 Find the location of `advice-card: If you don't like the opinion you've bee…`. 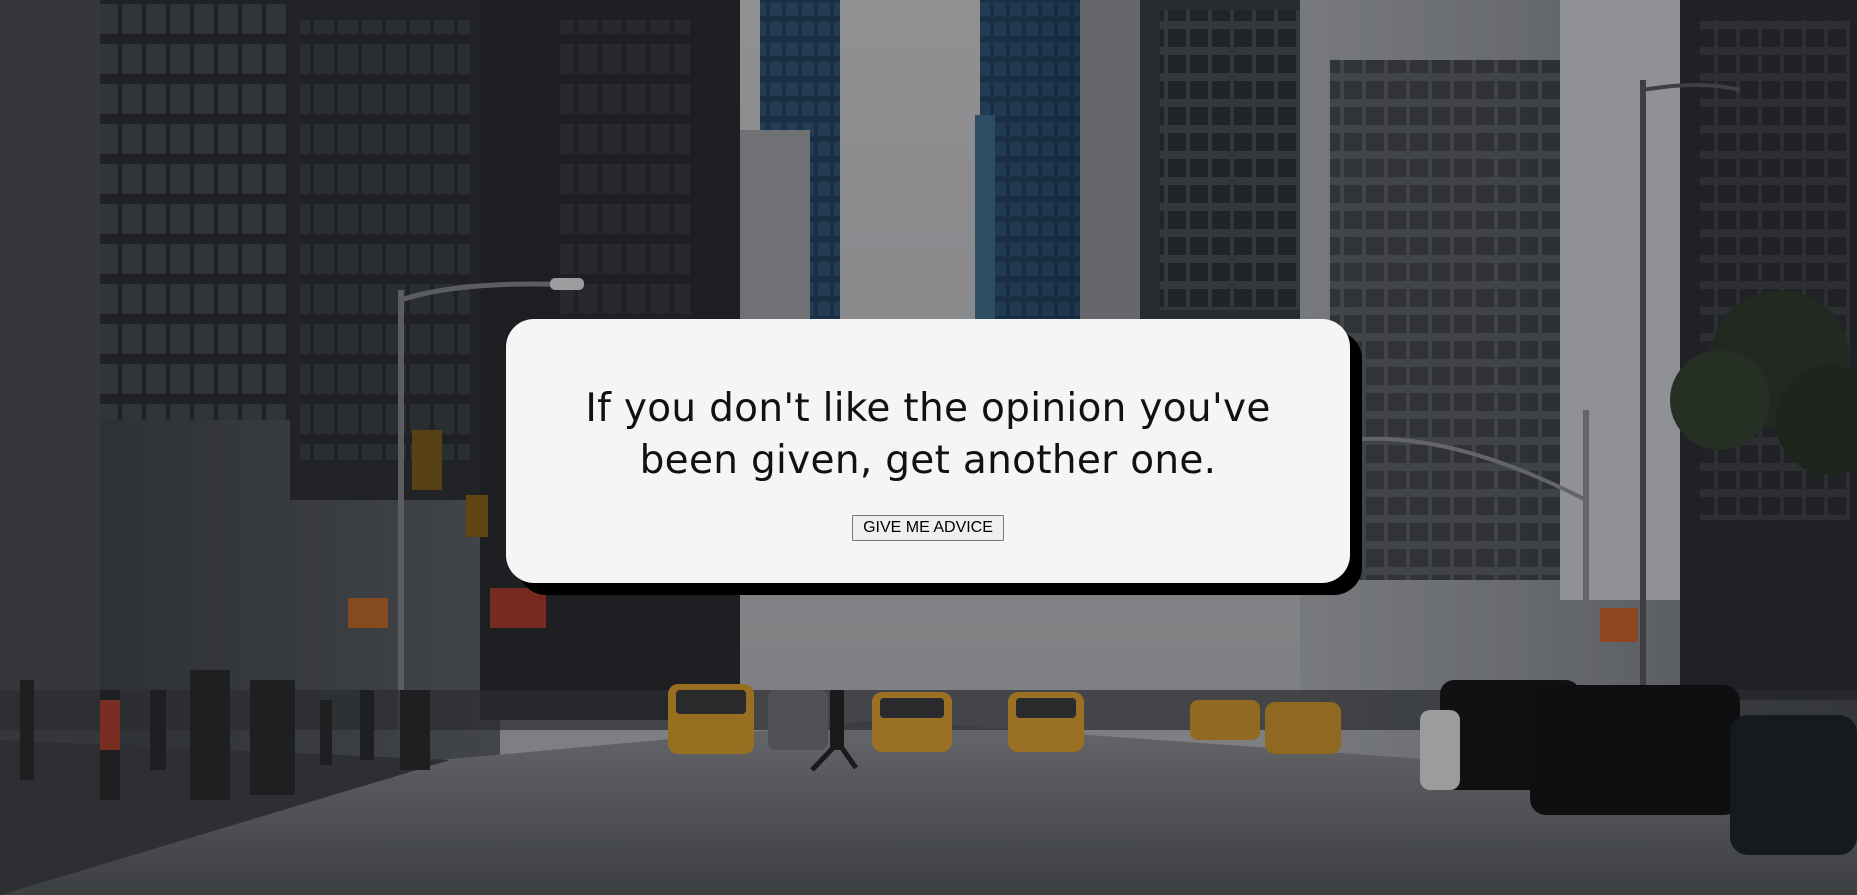

advice-card: If you don't like the opinion you've bee… is located at coordinates (928, 451).